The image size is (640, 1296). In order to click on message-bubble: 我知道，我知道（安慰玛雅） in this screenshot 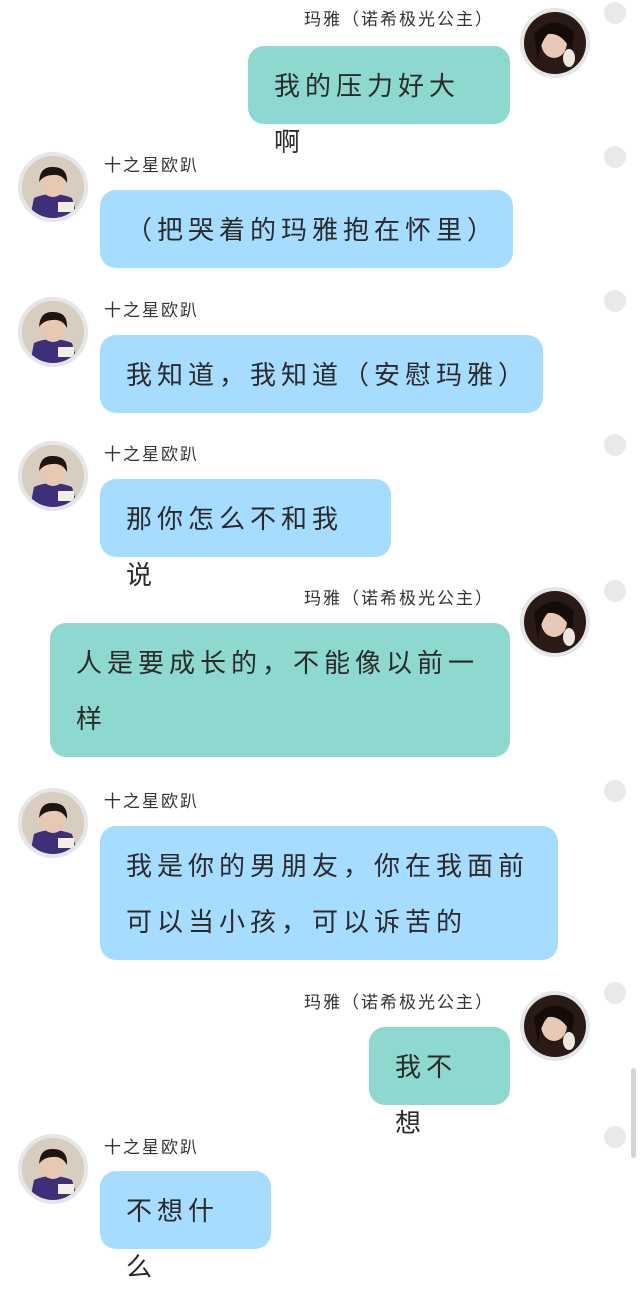, I will do `click(321, 374)`.